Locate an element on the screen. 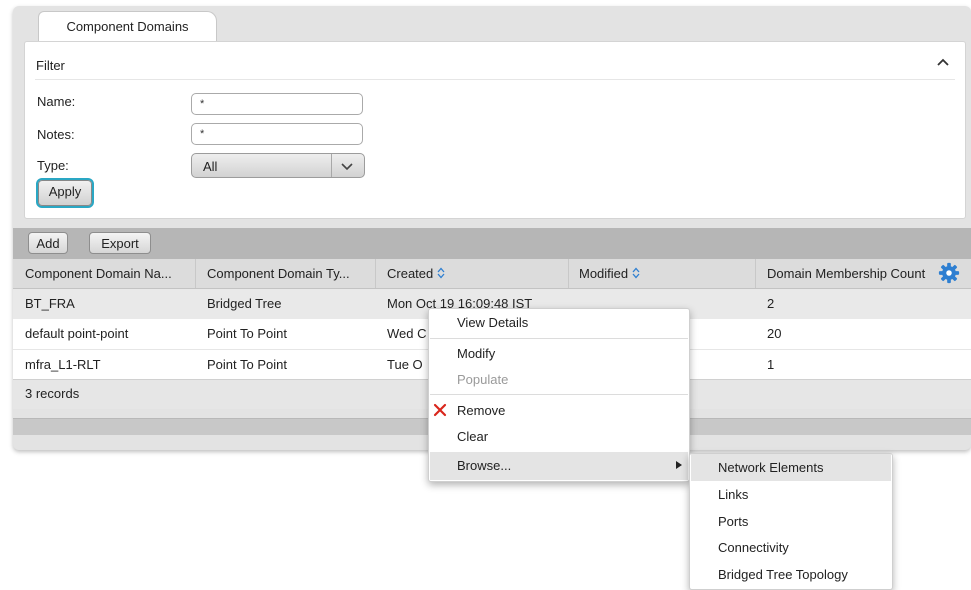 The image size is (971, 590). cell-created: Tue O is located at coordinates (405, 364).